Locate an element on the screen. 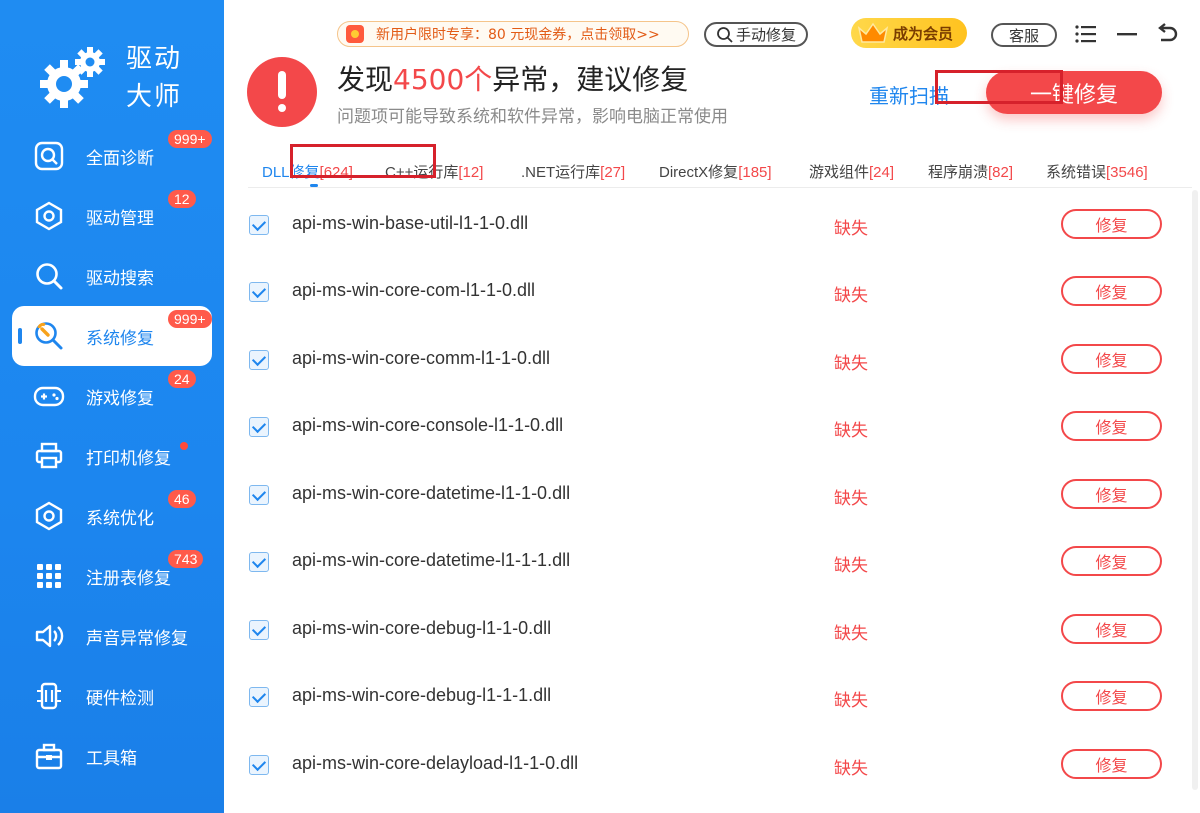  sidebar-item-registry-repair: 注册表修复 743 is located at coordinates (112, 576).